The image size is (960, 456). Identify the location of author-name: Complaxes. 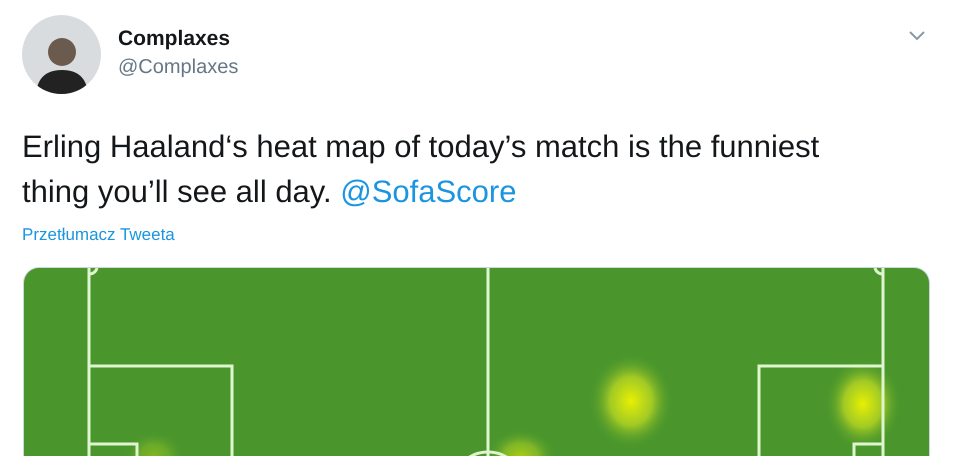
(178, 39).